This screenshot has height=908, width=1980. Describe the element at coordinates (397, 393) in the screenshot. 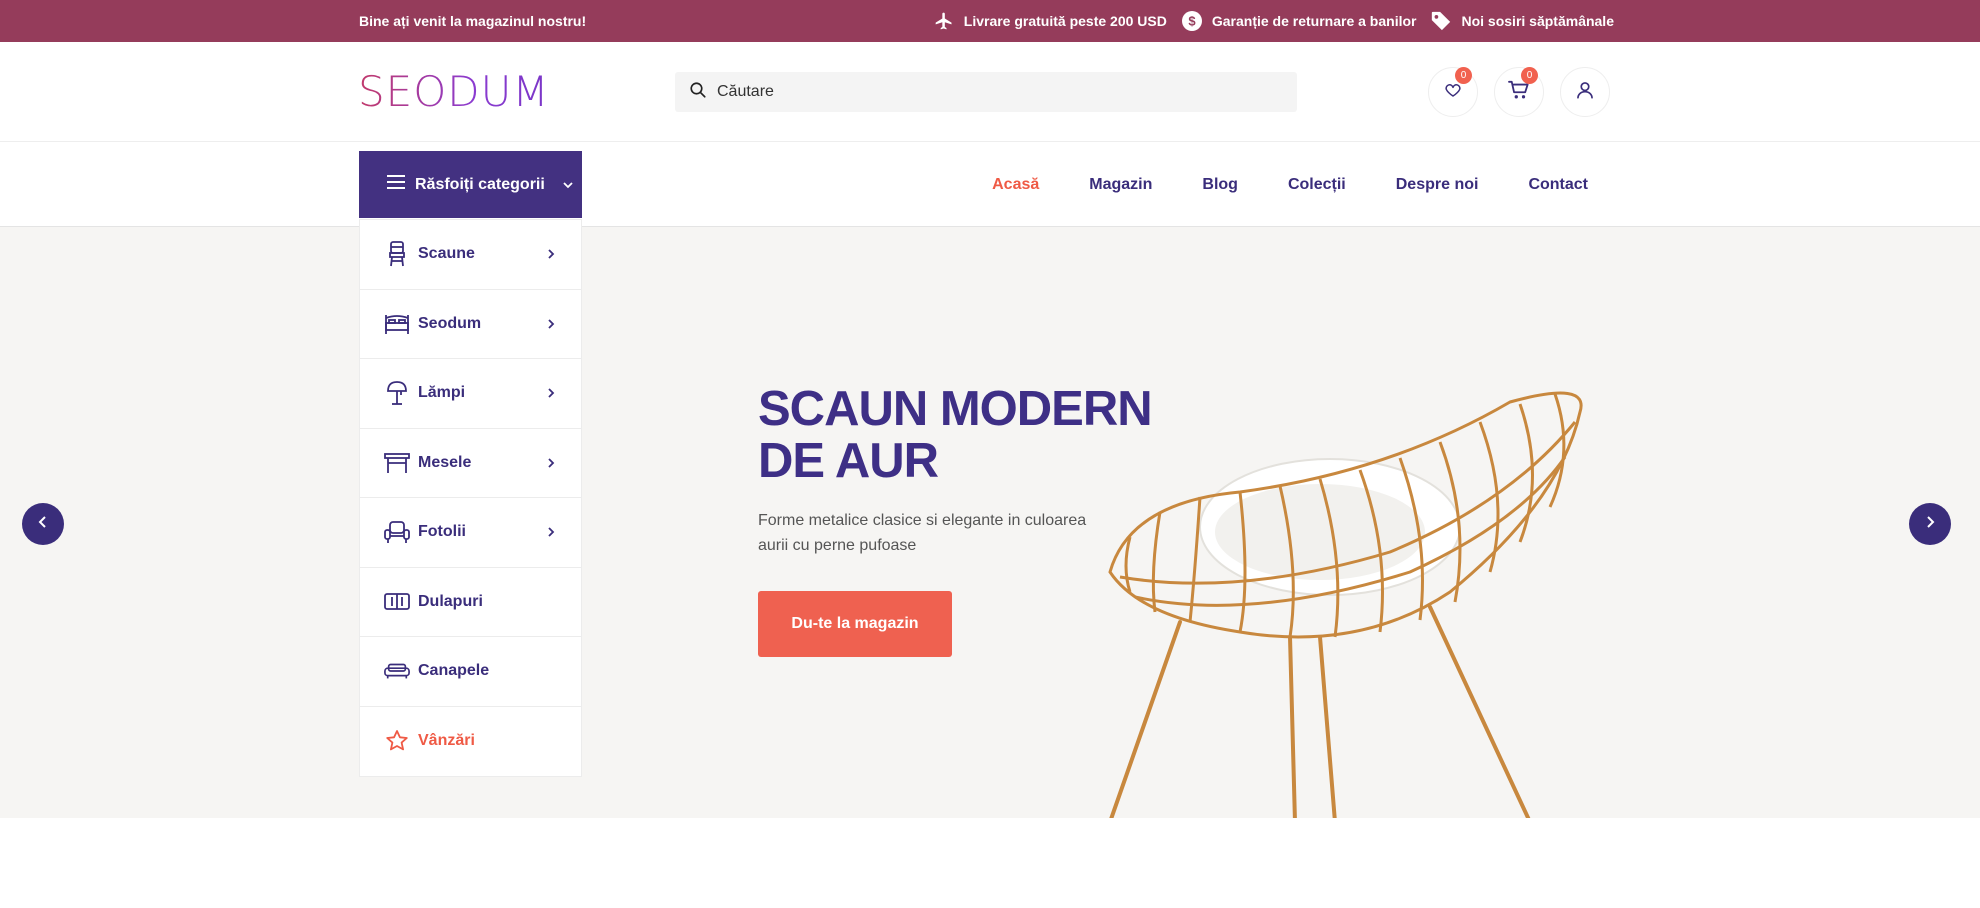

I see `lamp-icon` at that location.